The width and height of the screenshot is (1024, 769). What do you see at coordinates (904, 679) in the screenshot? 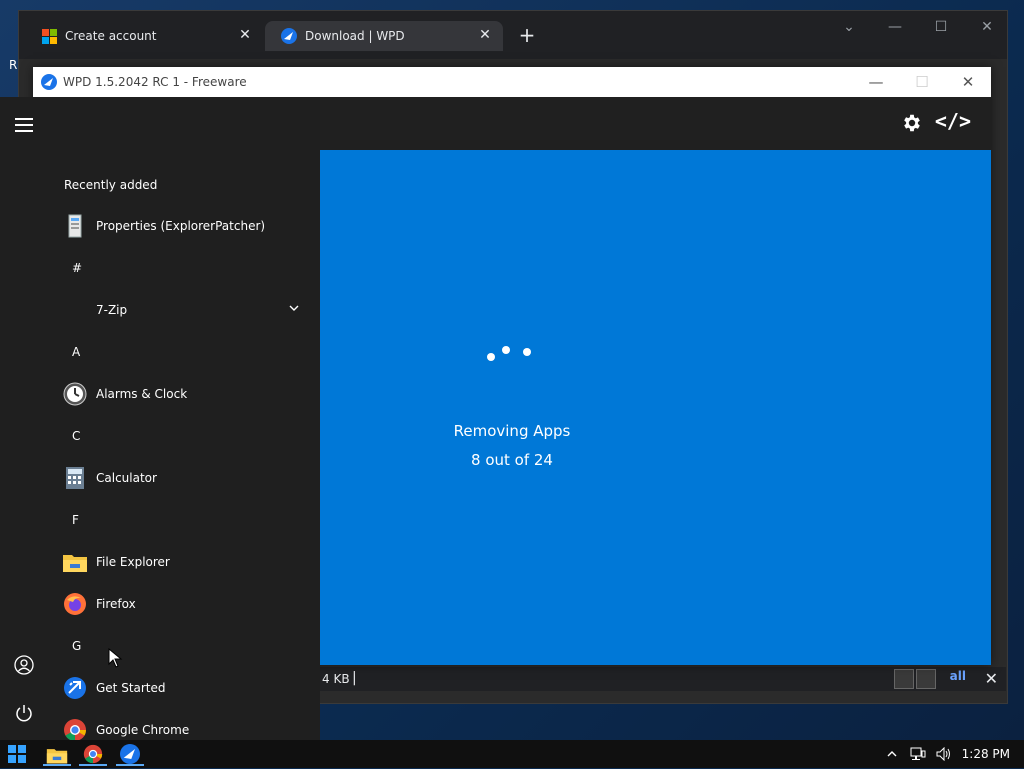
I see `list-view-icon` at bounding box center [904, 679].